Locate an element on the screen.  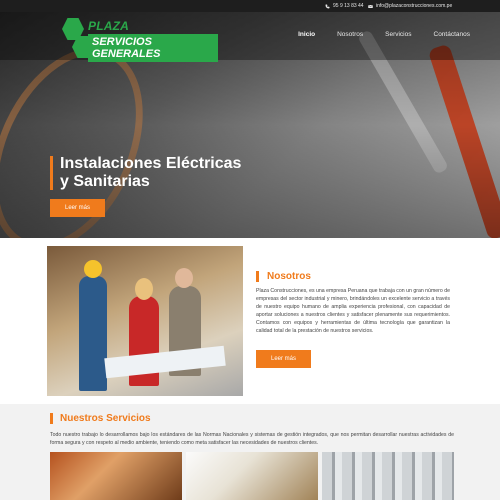
hero-title-line-1: Instalaciones Eléctricas is located at coordinates (151, 163).